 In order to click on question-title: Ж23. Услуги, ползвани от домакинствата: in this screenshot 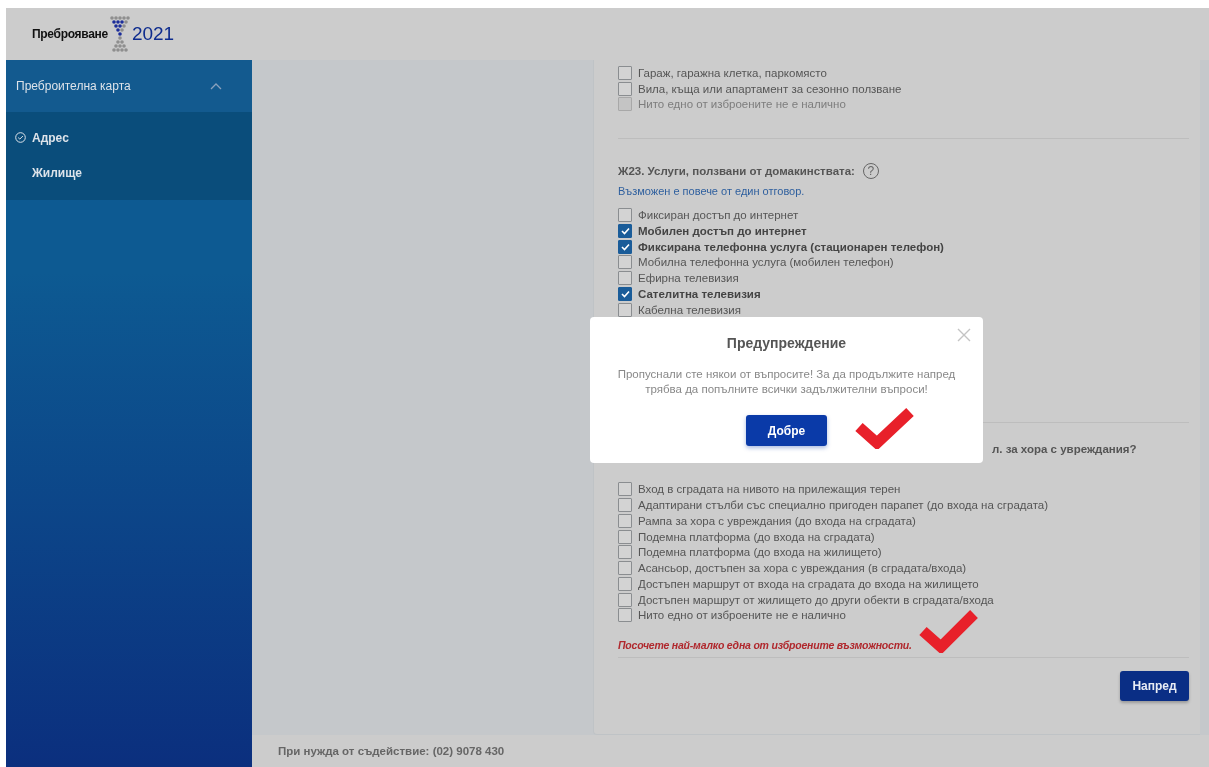, I will do `click(736, 171)`.